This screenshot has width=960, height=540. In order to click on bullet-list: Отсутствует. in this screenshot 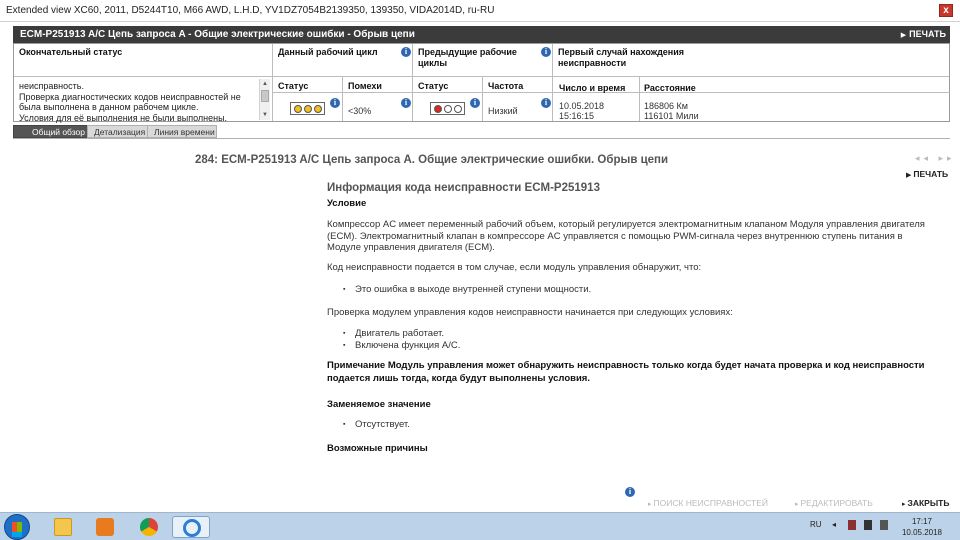, I will do `click(633, 425)`.